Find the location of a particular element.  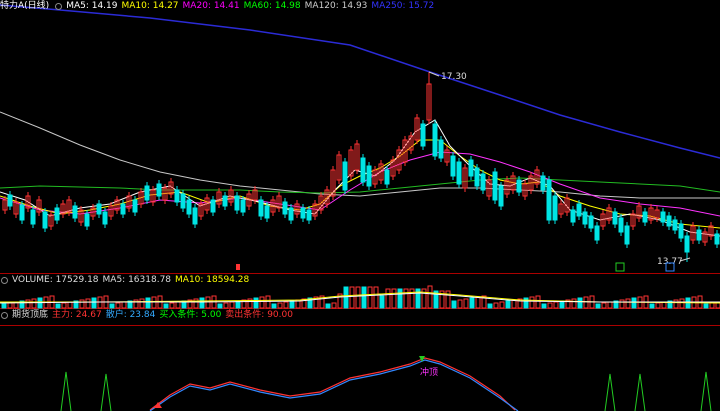

lower-indicator-4: 卖出条件: 90.00 is located at coordinates (259, 315).